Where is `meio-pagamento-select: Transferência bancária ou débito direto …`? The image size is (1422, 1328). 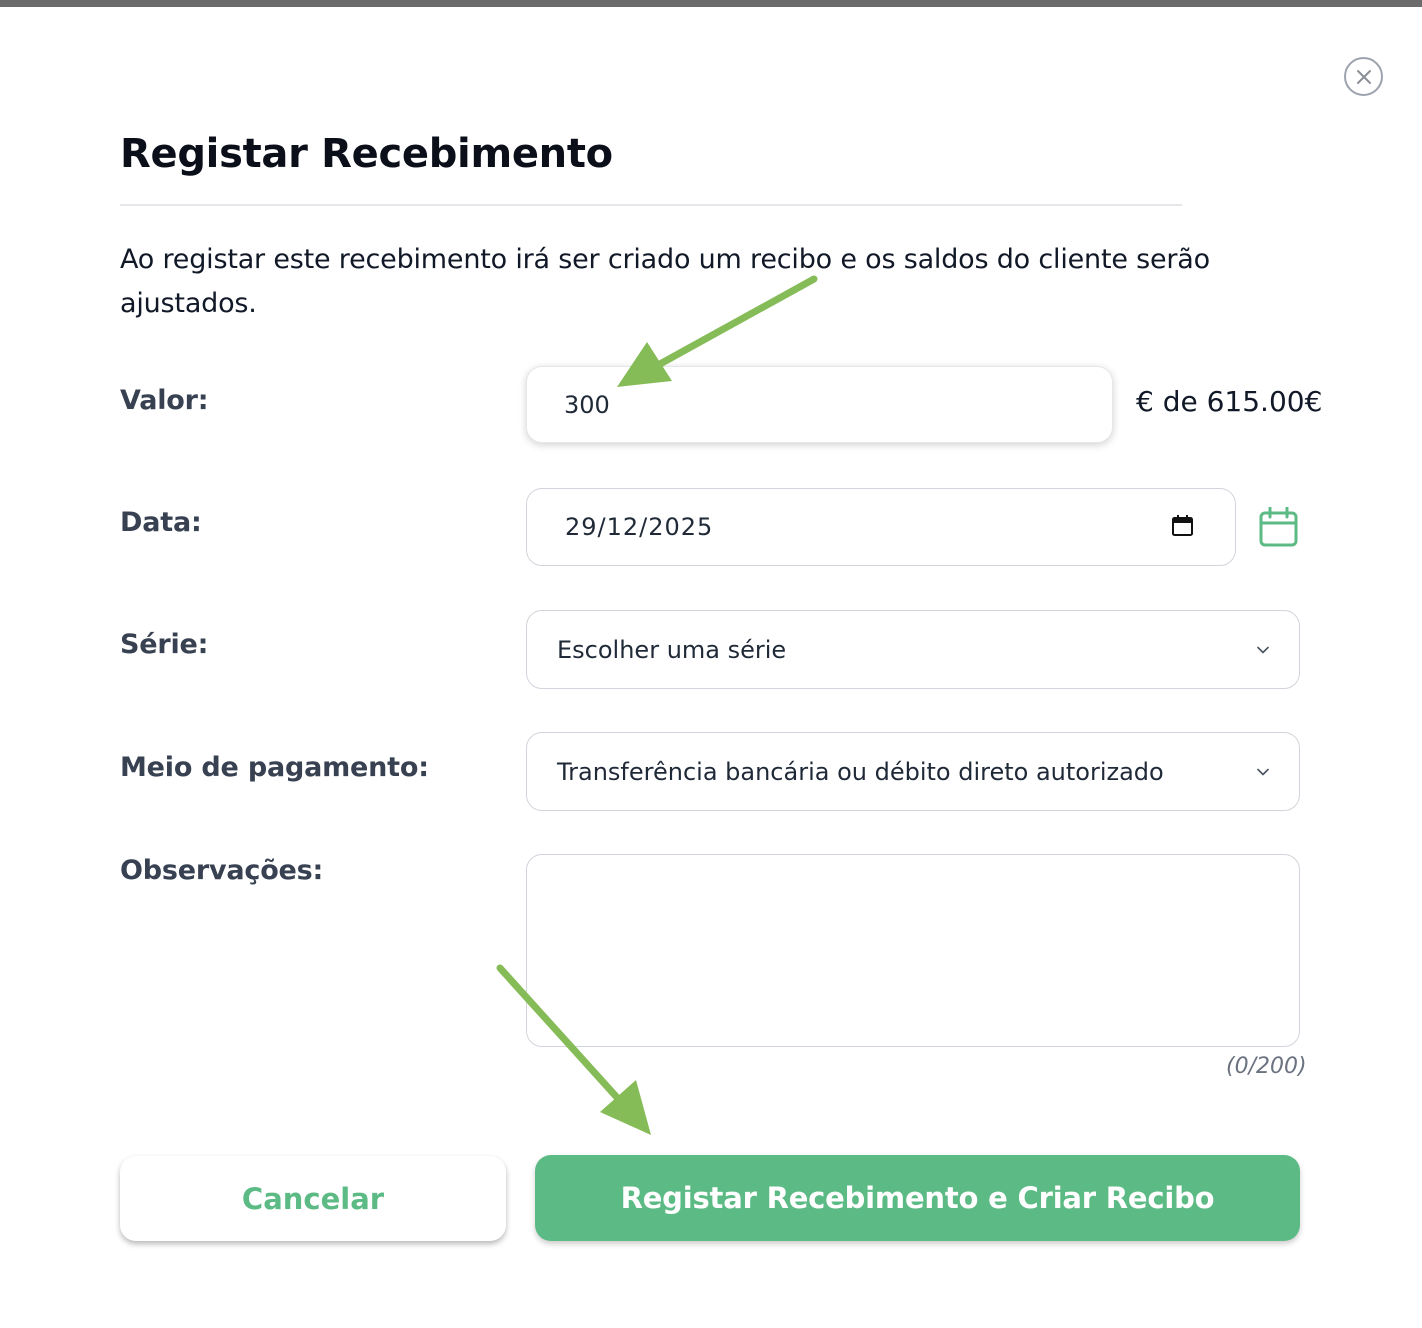 meio-pagamento-select: Transferência bancária ou débito direto … is located at coordinates (913, 771).